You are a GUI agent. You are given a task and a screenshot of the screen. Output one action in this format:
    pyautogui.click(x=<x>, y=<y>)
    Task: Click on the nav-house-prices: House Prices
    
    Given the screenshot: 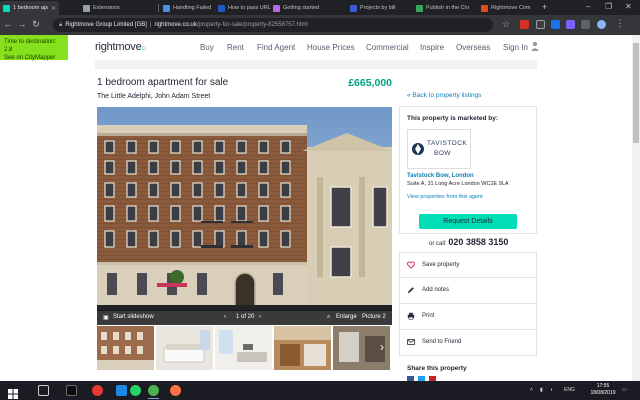 What is the action you would take?
    pyautogui.click(x=331, y=47)
    